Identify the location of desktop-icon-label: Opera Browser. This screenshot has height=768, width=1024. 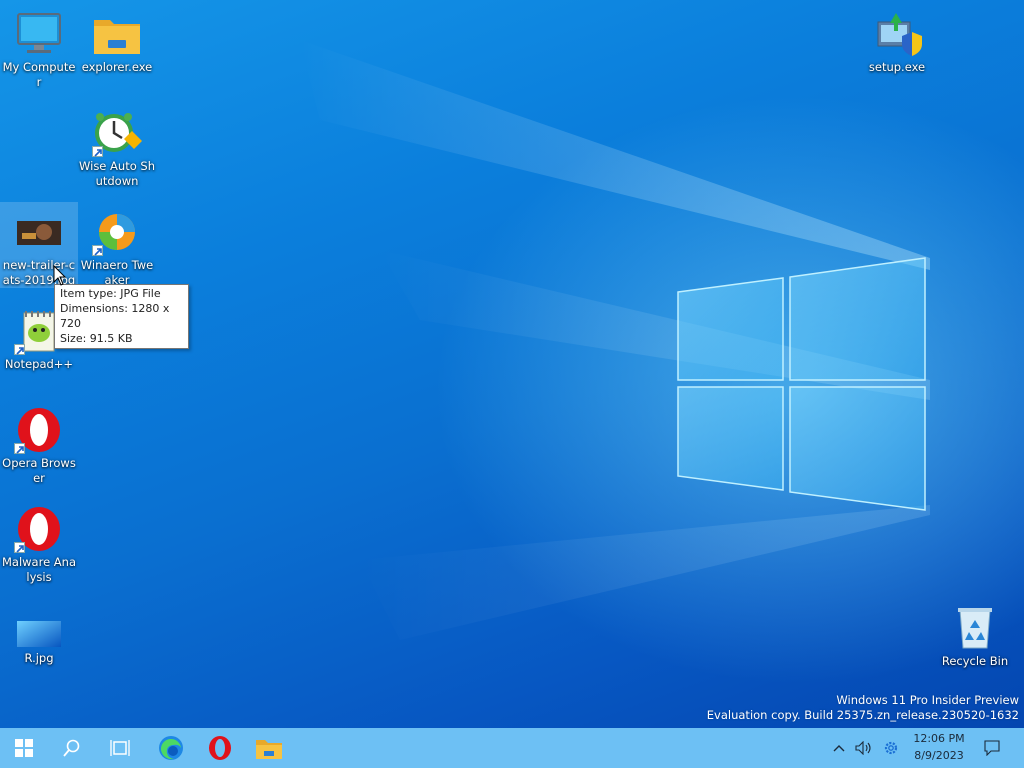
(39, 470).